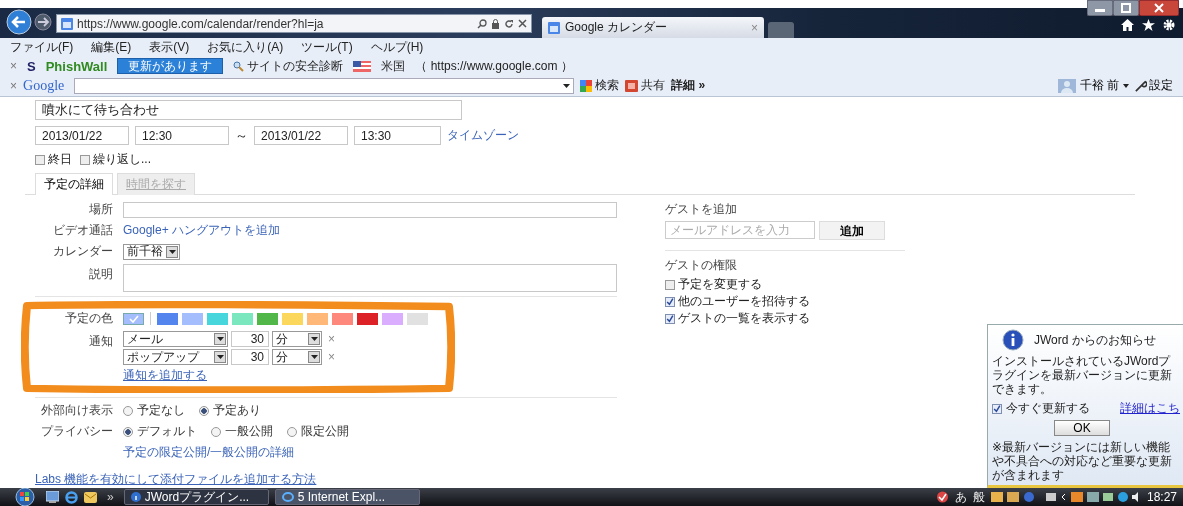 This screenshot has width=1183, height=506. I want to click on radio-option: 予定なし, so click(154, 410).